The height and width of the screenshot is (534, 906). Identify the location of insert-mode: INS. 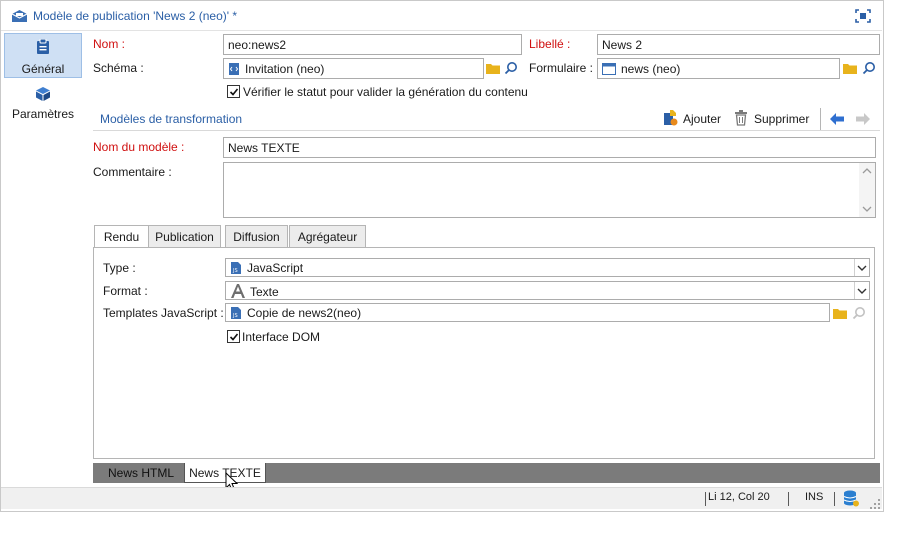
(814, 497).